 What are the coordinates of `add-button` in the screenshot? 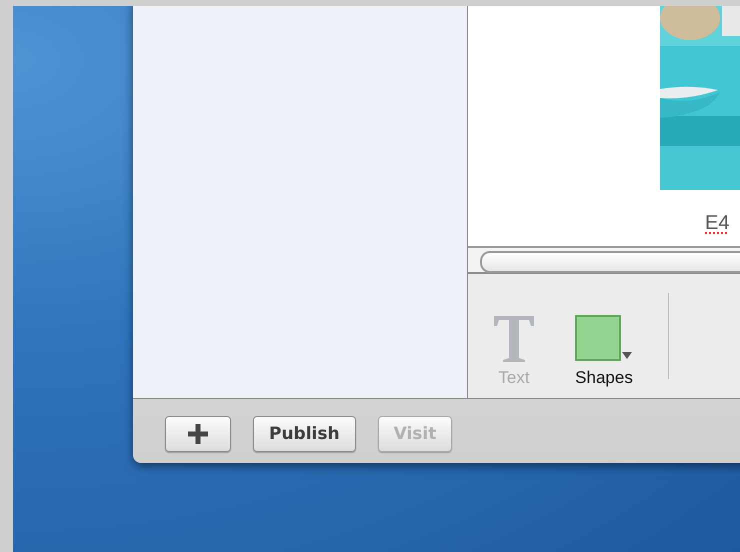 It's located at (198, 434).